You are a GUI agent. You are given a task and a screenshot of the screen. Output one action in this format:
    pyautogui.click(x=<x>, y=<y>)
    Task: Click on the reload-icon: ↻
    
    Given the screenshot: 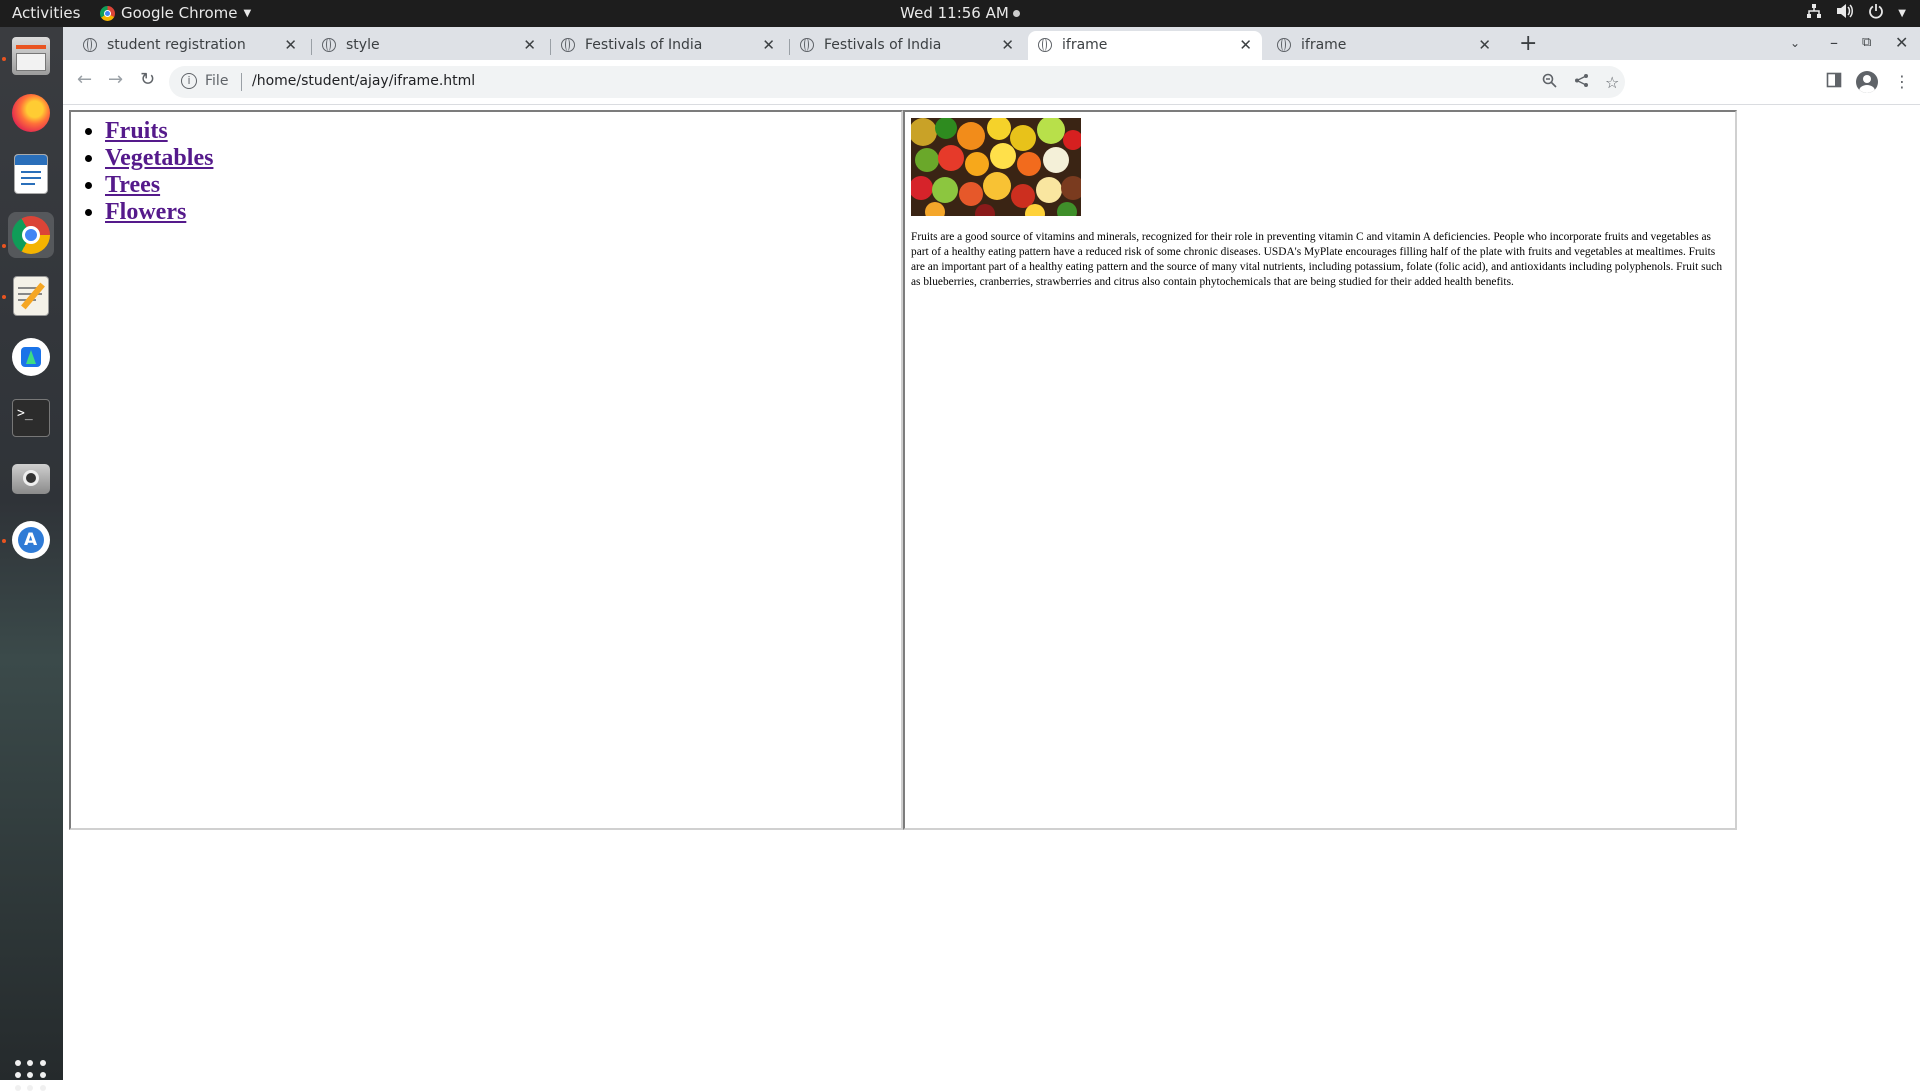 What is the action you would take?
    pyautogui.click(x=147, y=79)
    